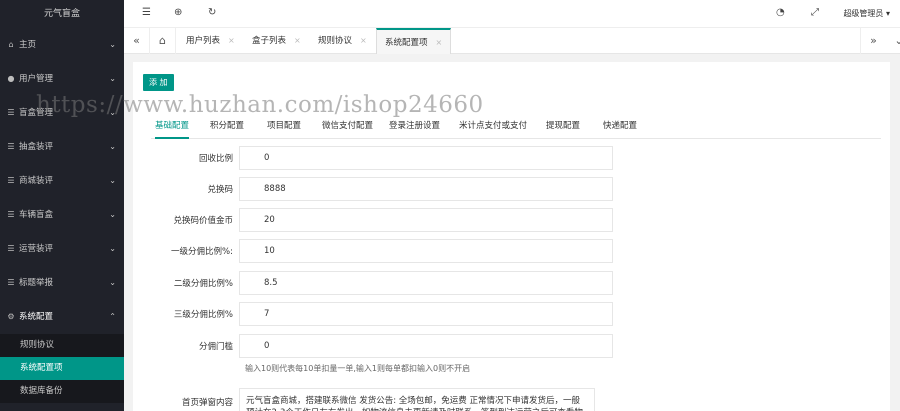 Image resolution: width=900 pixels, height=411 pixels. Describe the element at coordinates (426, 283) in the screenshot. I see `level2-commission-input: 8.5` at that location.